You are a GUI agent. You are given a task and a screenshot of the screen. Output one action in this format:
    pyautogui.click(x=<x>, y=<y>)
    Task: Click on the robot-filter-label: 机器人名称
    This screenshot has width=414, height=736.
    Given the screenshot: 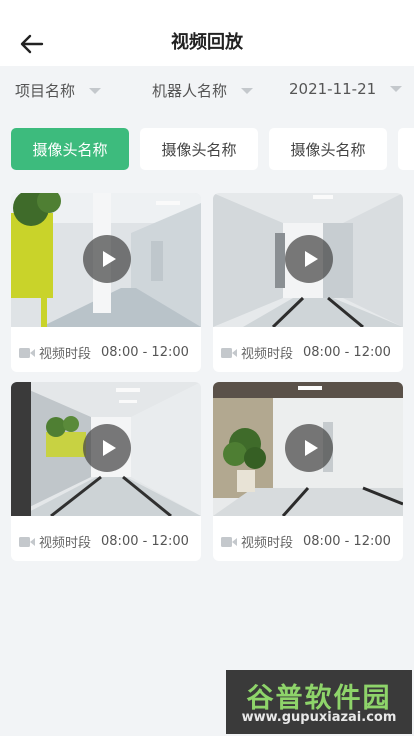 What is the action you would take?
    pyautogui.click(x=190, y=91)
    